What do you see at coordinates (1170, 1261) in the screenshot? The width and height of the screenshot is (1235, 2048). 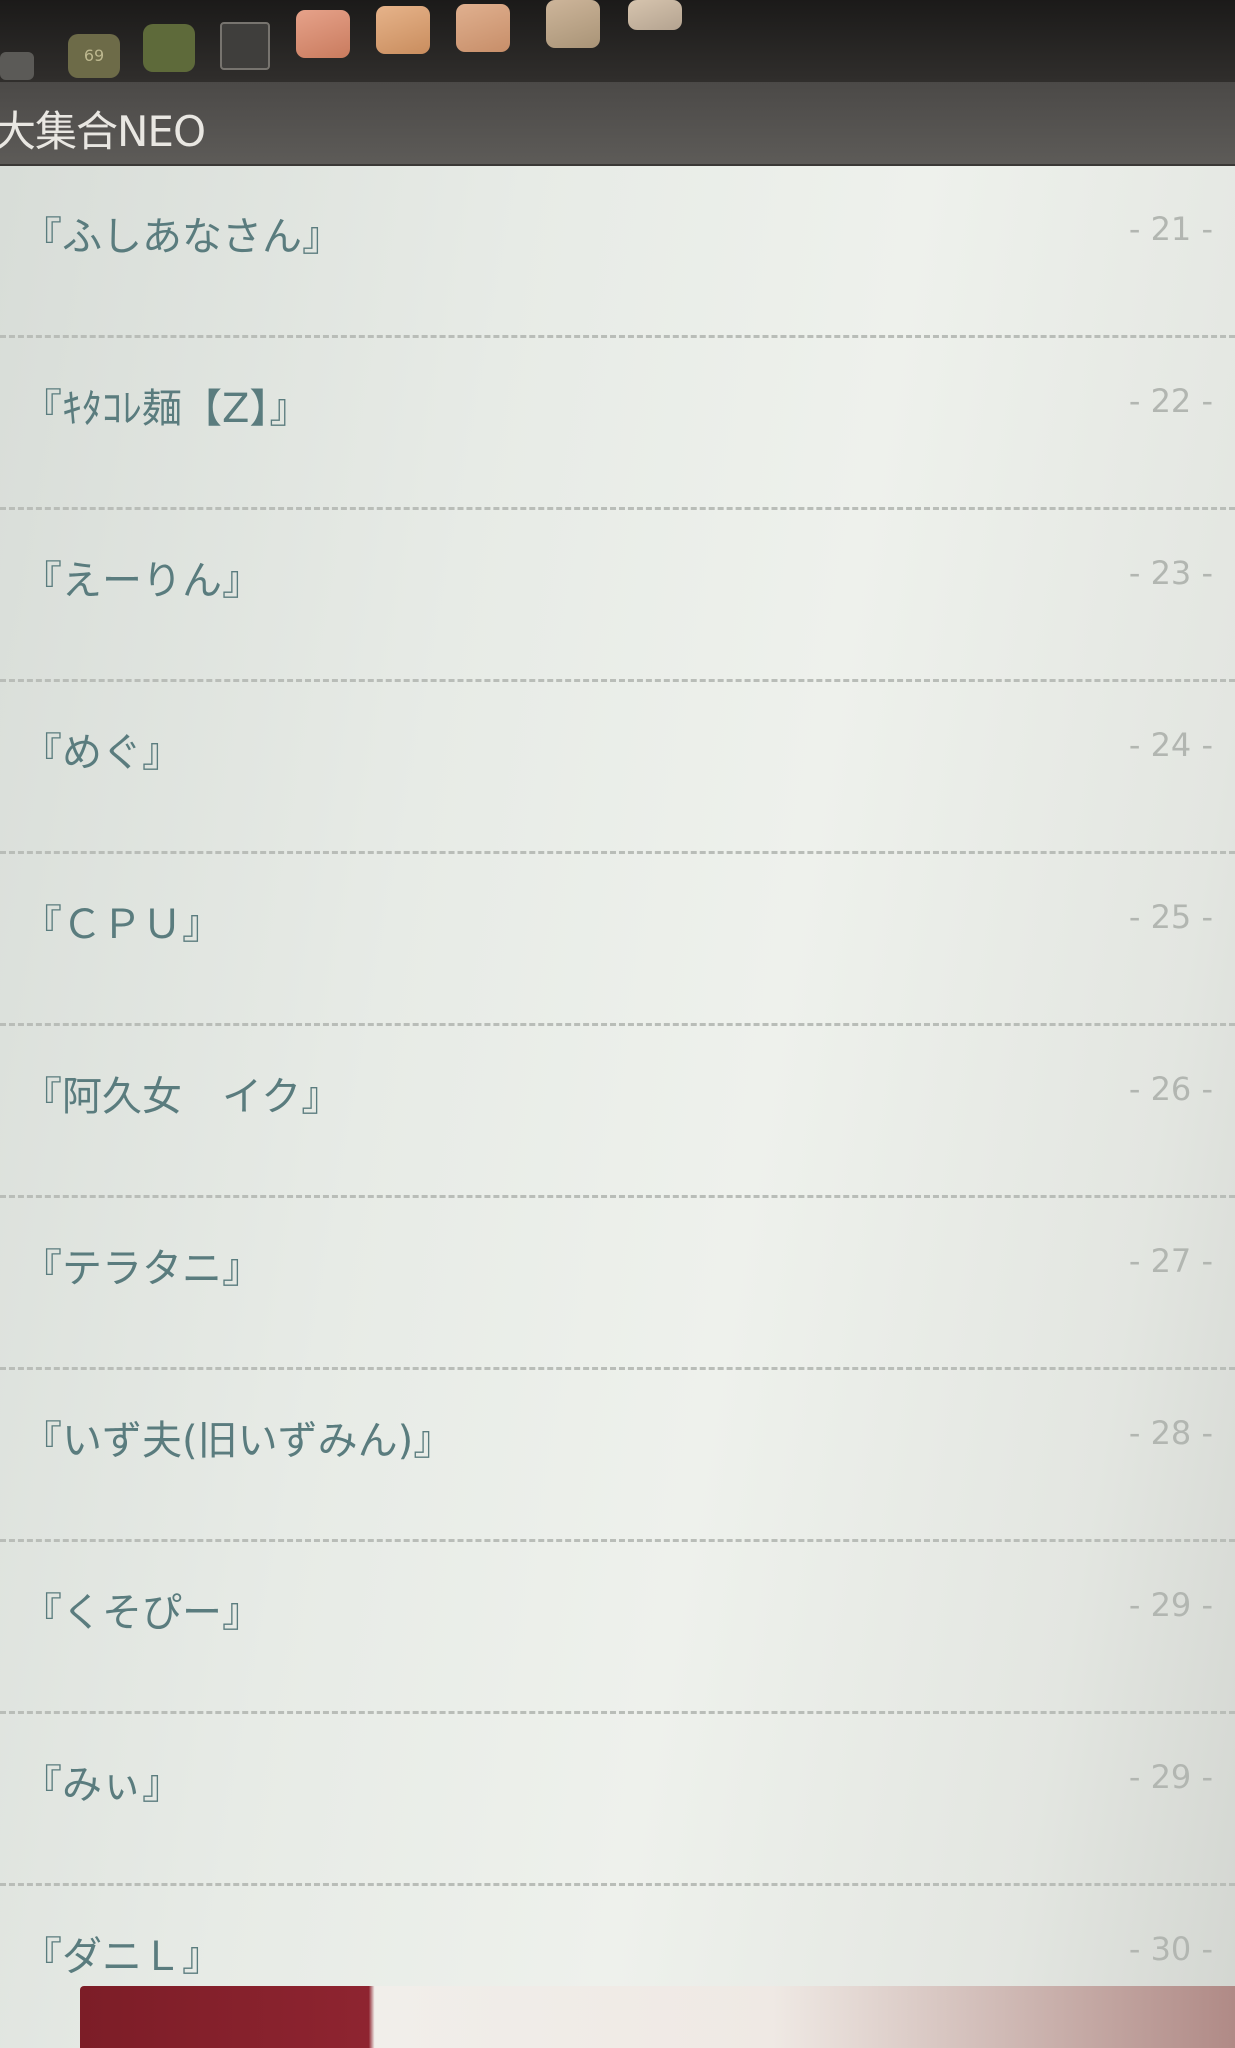 I see `page-number: - 27 -` at bounding box center [1170, 1261].